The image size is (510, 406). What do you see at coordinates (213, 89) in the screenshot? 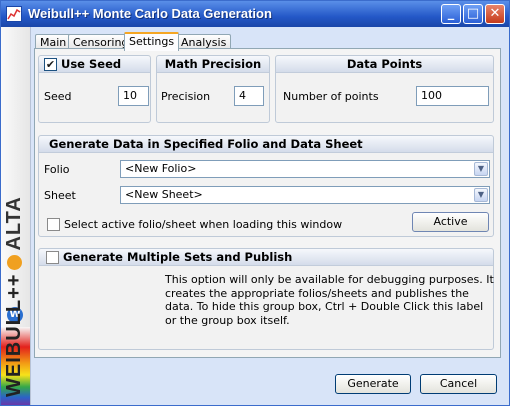
I see `math-precision-group: Math Precision Precision 4` at bounding box center [213, 89].